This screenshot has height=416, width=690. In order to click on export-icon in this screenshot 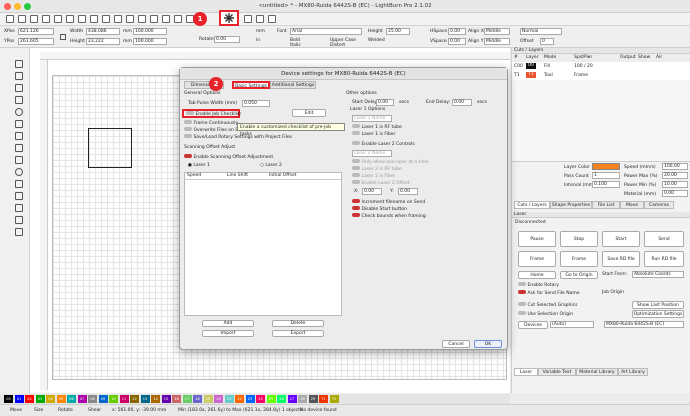, I will do `click(58, 19)`.